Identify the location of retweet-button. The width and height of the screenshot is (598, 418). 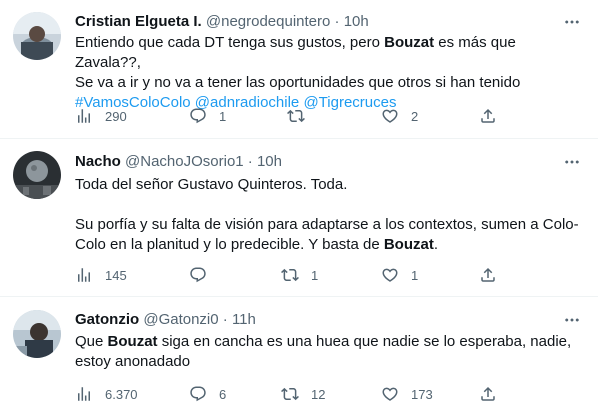
(302, 116).